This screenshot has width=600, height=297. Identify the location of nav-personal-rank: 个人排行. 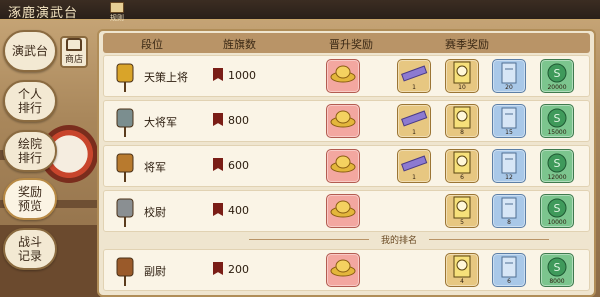
(30, 101).